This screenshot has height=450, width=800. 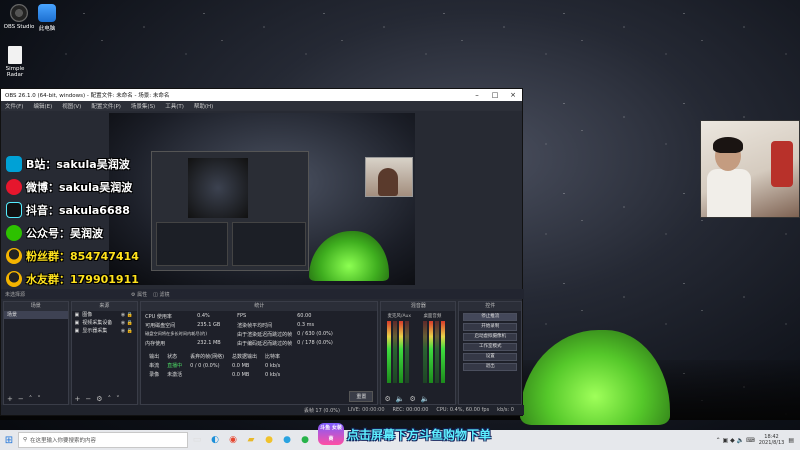 I want to click on mixer-channel: 桌面音频, so click(x=436, y=348).